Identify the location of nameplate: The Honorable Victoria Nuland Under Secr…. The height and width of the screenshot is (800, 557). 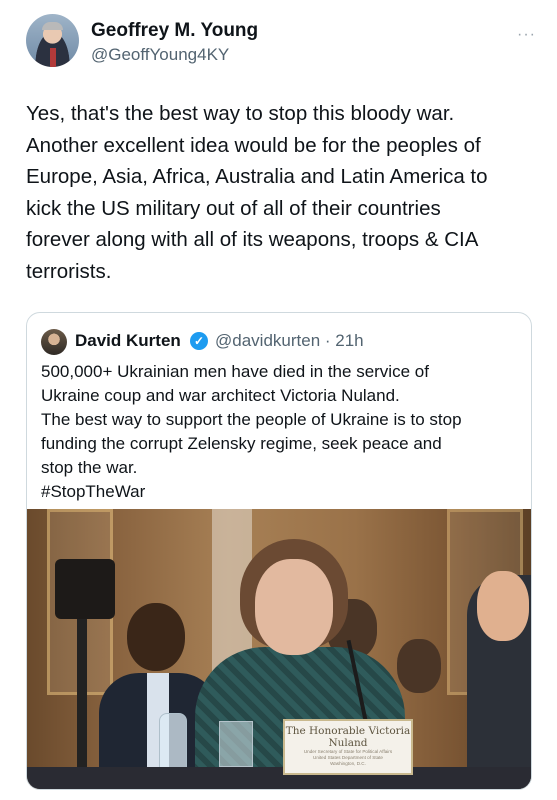
(348, 747).